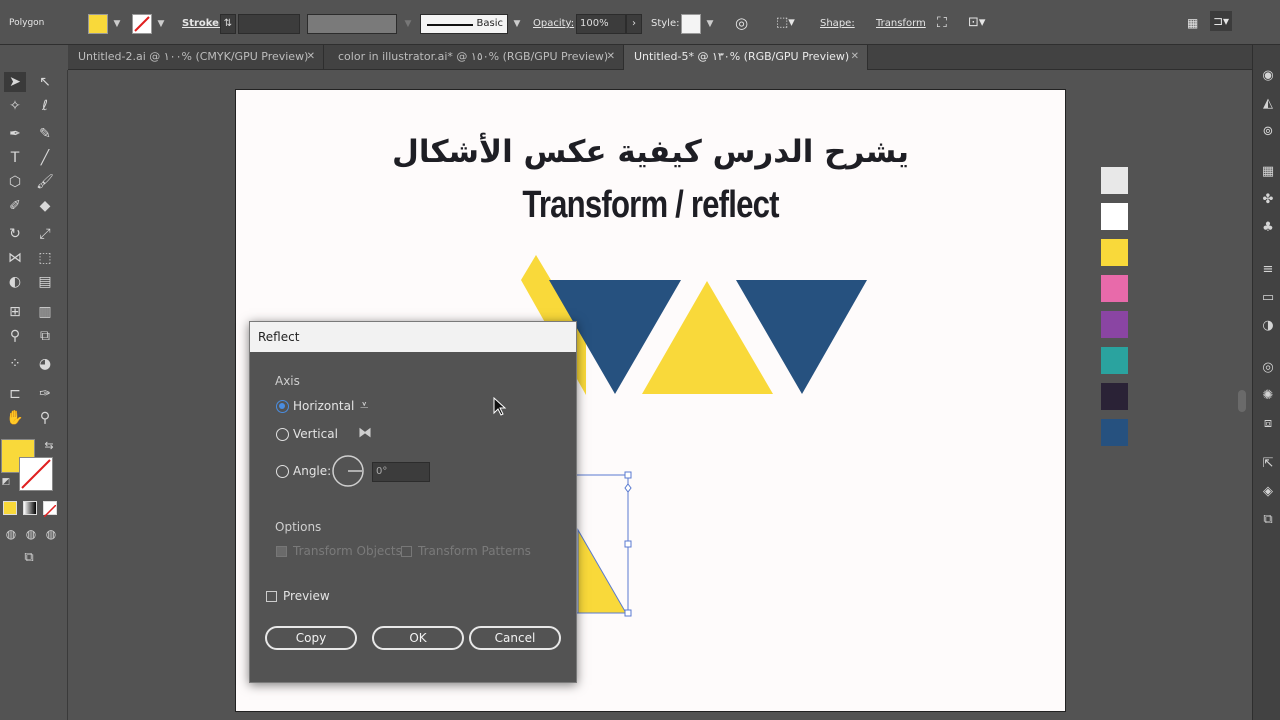 Image resolution: width=1280 pixels, height=720 pixels. Describe the element at coordinates (323, 406) in the screenshot. I see `horizontal-label: Horizontal` at that location.